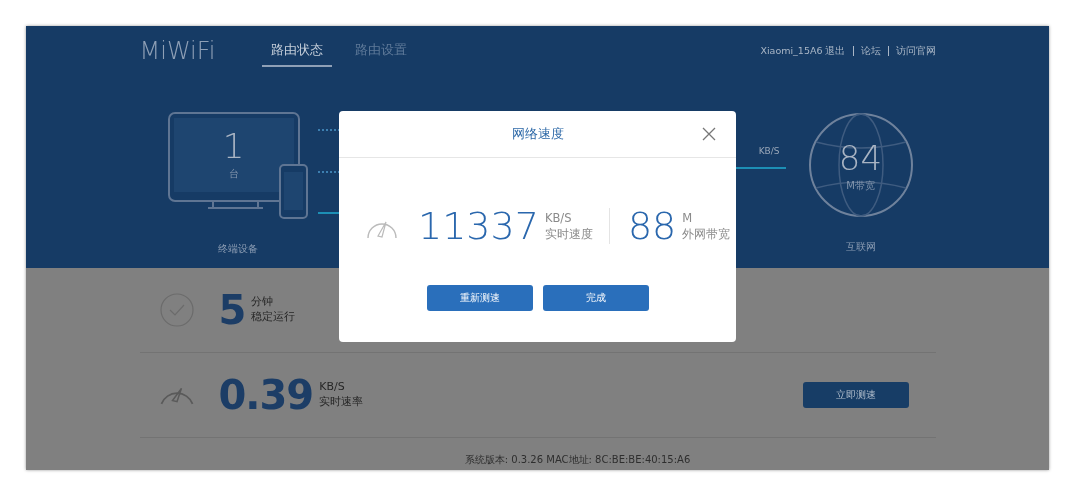 Image resolution: width=1076 pixels, height=494 pixels. What do you see at coordinates (296, 51) in the screenshot?
I see `nav-tab: 路由状态` at bounding box center [296, 51].